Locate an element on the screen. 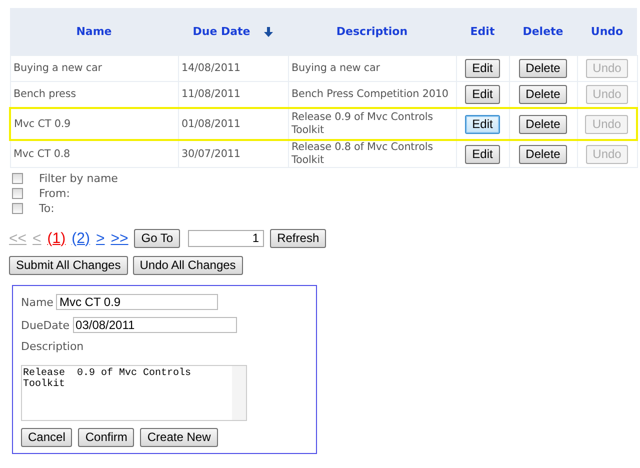  field-label: Name is located at coordinates (37, 302).